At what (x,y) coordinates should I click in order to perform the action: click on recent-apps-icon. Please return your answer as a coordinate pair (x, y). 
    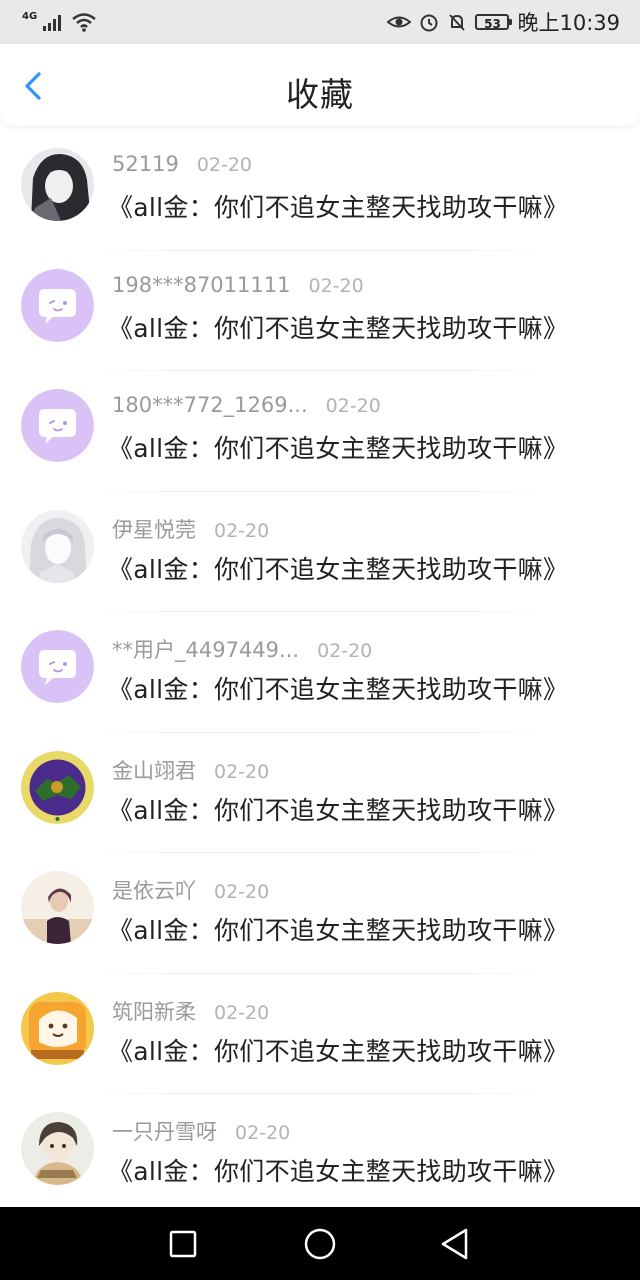
    Looking at the image, I should click on (183, 1244).